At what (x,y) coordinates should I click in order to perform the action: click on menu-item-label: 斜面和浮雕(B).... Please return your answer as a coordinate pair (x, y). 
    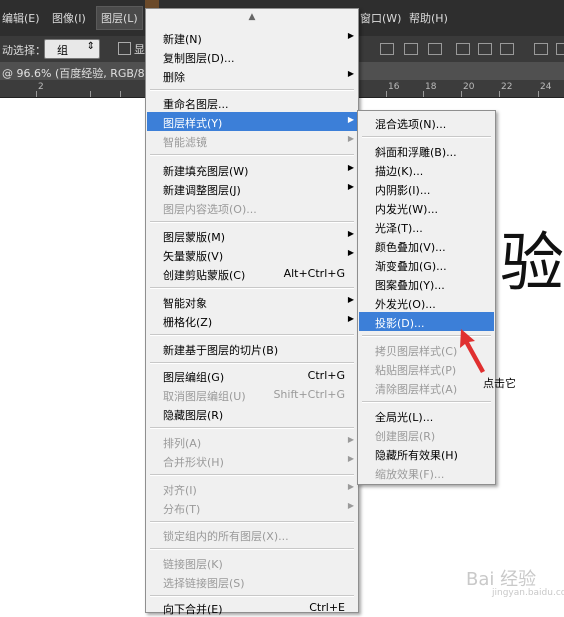
    Looking at the image, I should click on (416, 152).